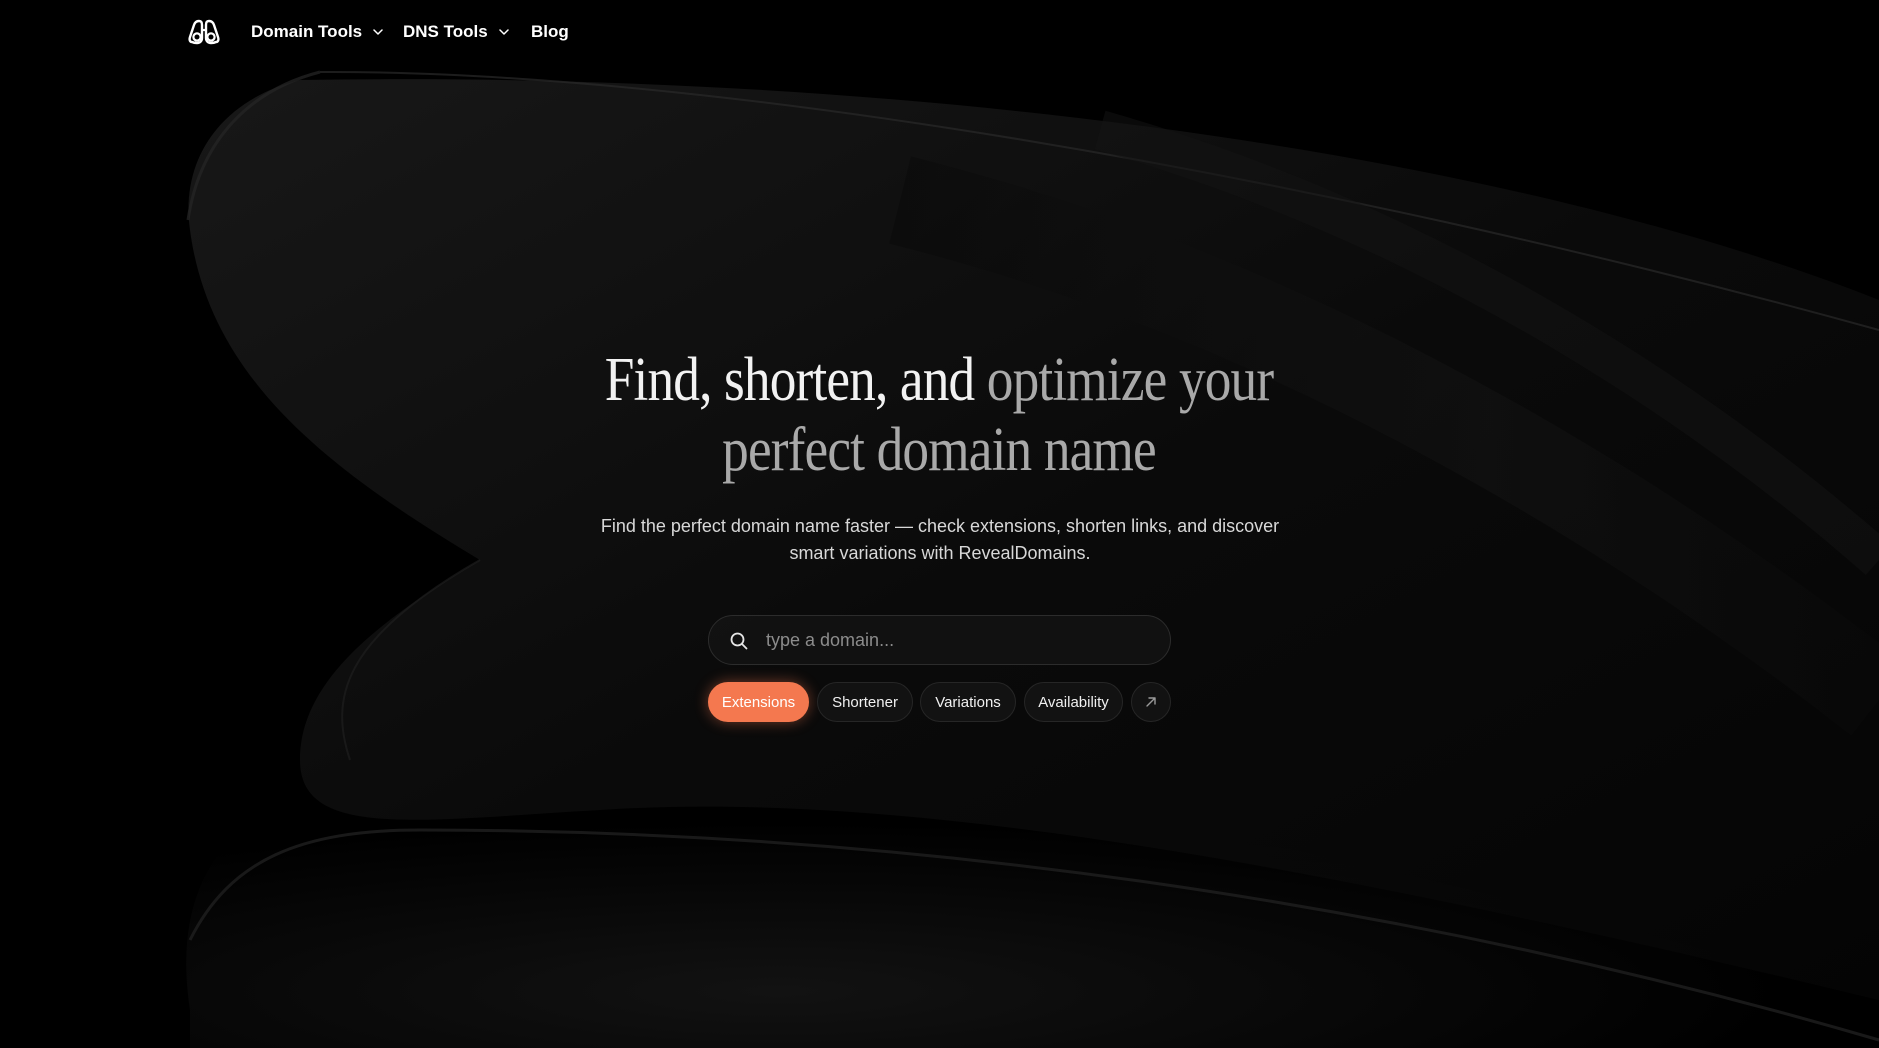 The width and height of the screenshot is (1879, 1048). What do you see at coordinates (739, 641) in the screenshot?
I see `search-icon` at bounding box center [739, 641].